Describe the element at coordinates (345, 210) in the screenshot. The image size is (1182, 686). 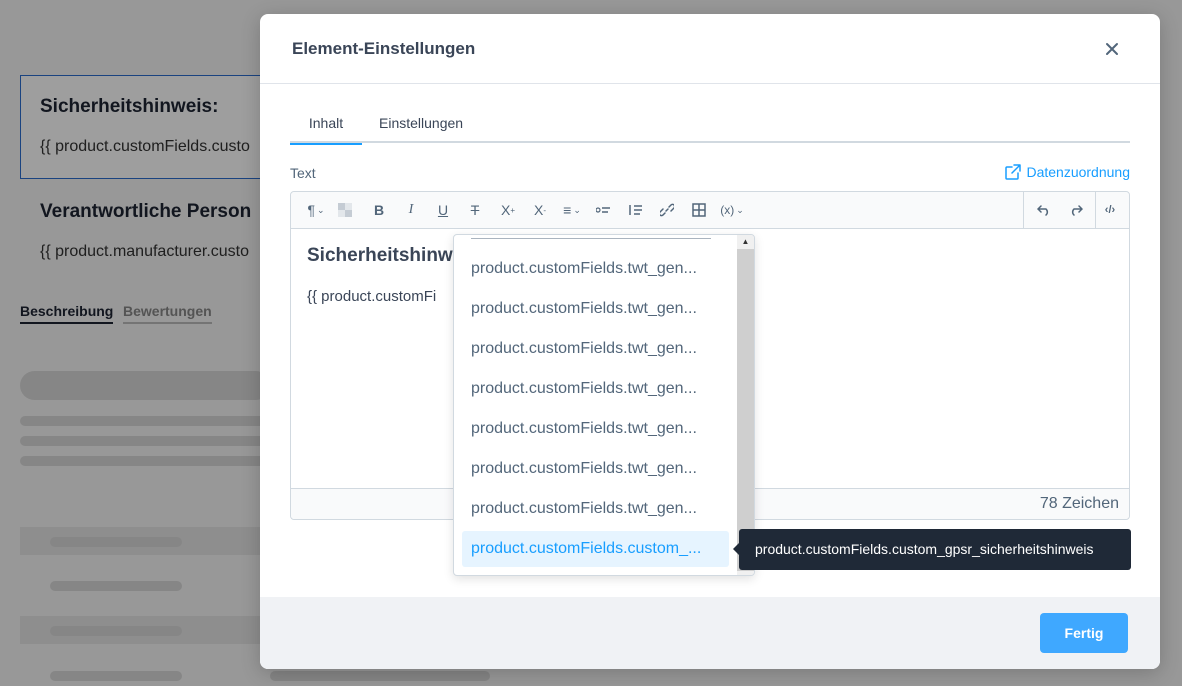
I see `clear-format-icon` at that location.